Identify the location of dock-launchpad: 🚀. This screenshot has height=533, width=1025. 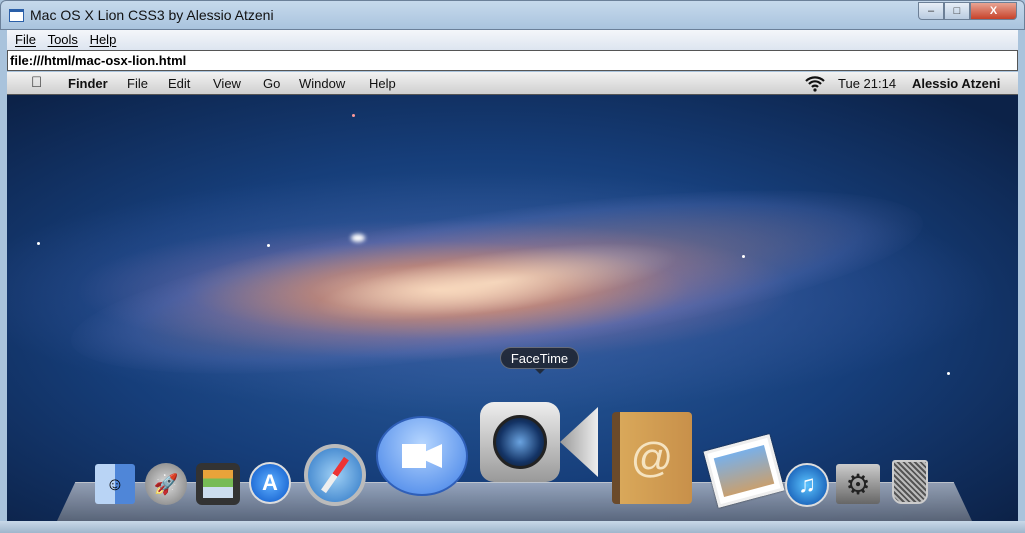
(166, 484).